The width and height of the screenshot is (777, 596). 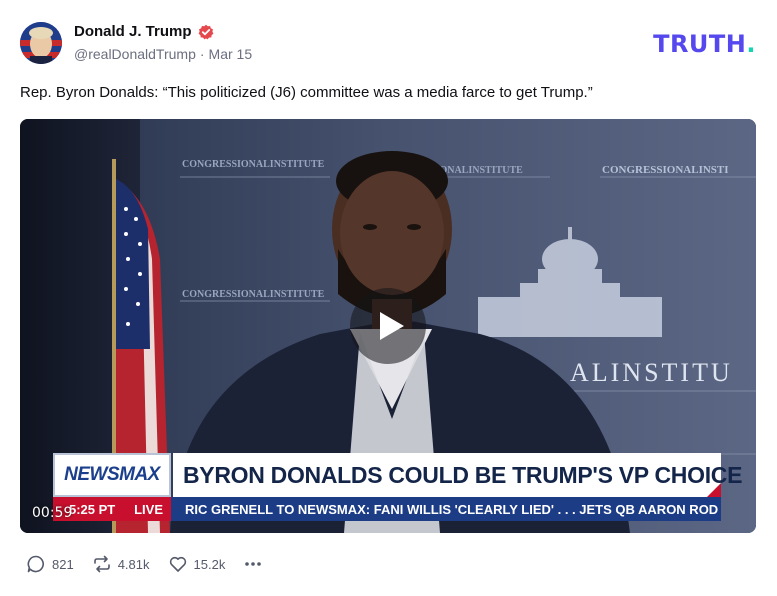 I want to click on like-button: 15.2k, so click(x=197, y=564).